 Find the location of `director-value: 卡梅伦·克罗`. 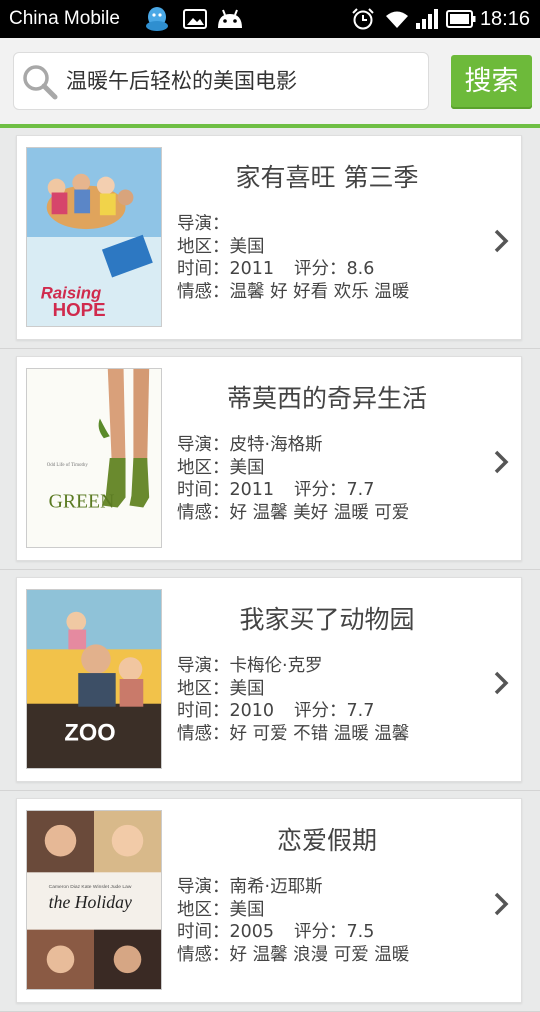

director-value: 卡梅伦·克罗 is located at coordinates (276, 666).